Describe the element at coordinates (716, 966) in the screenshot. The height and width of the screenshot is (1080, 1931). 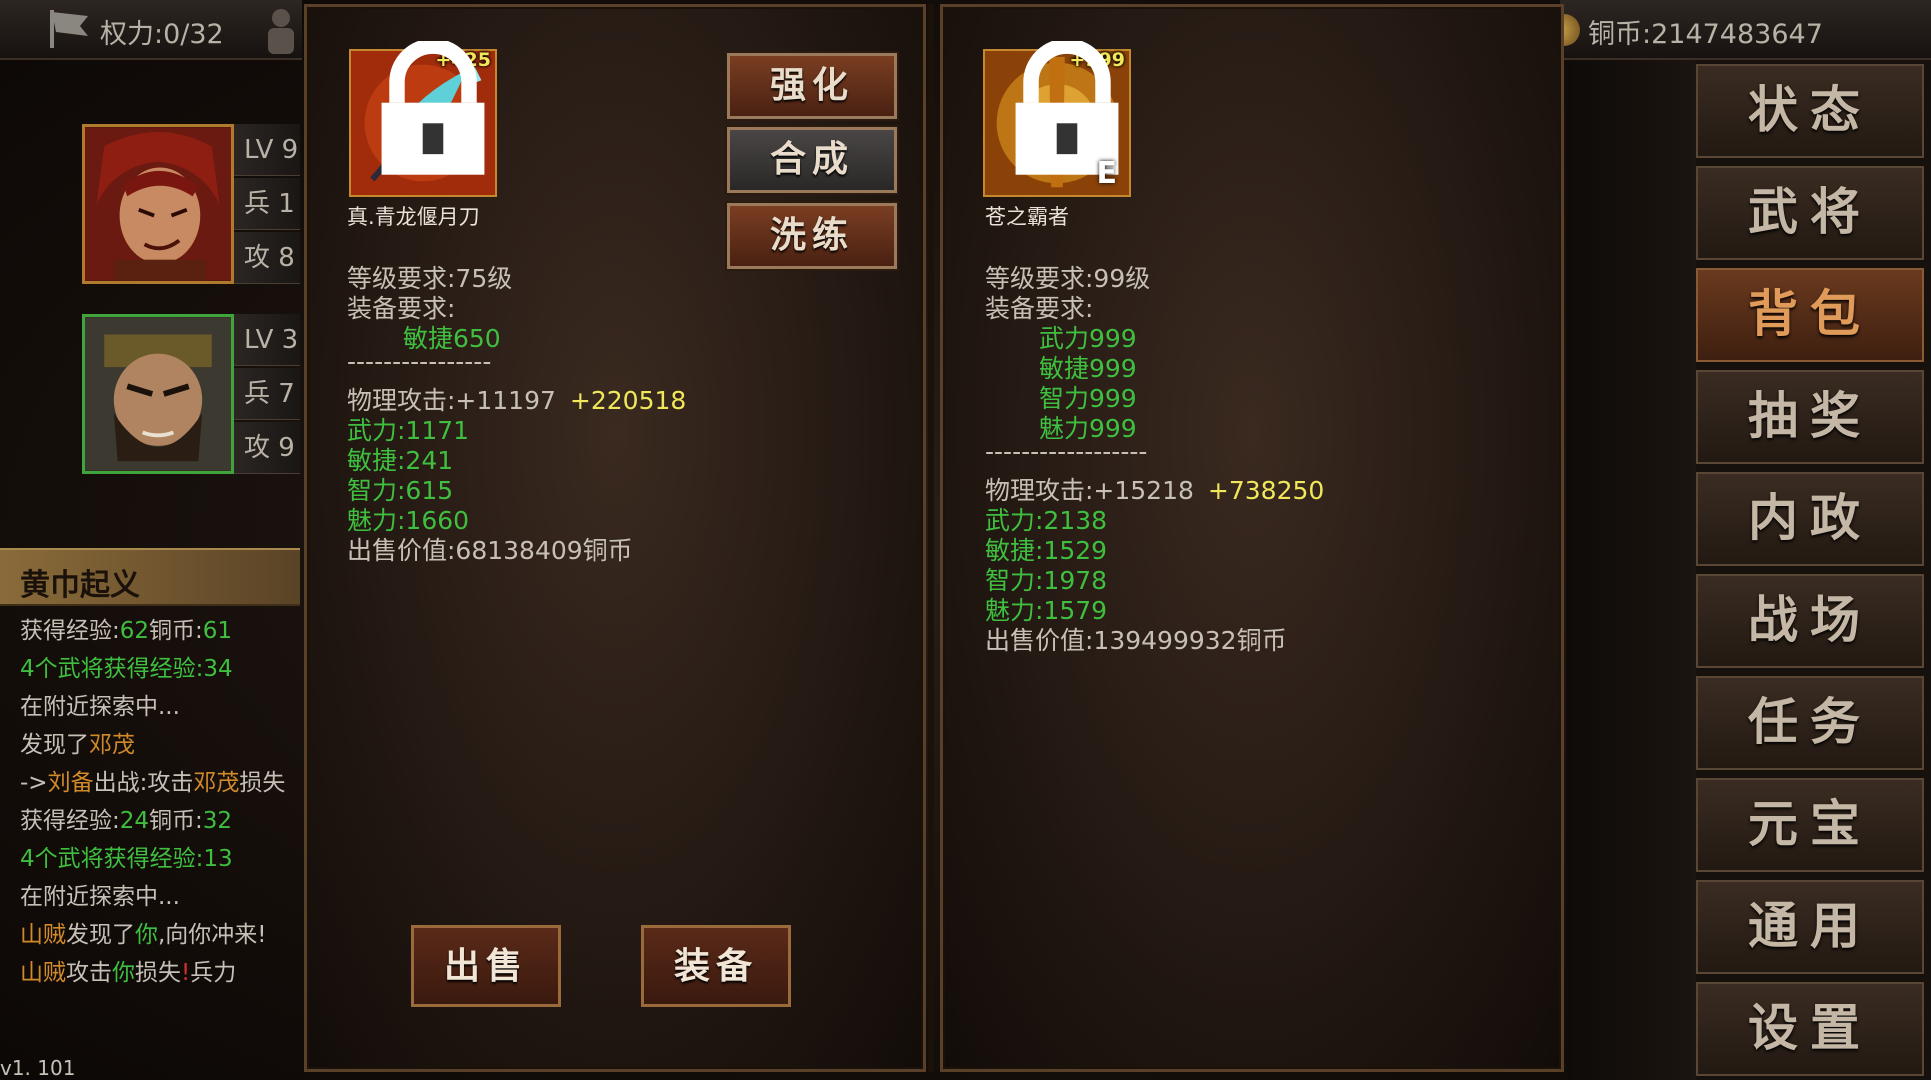
I see `equip-button: 装备` at that location.